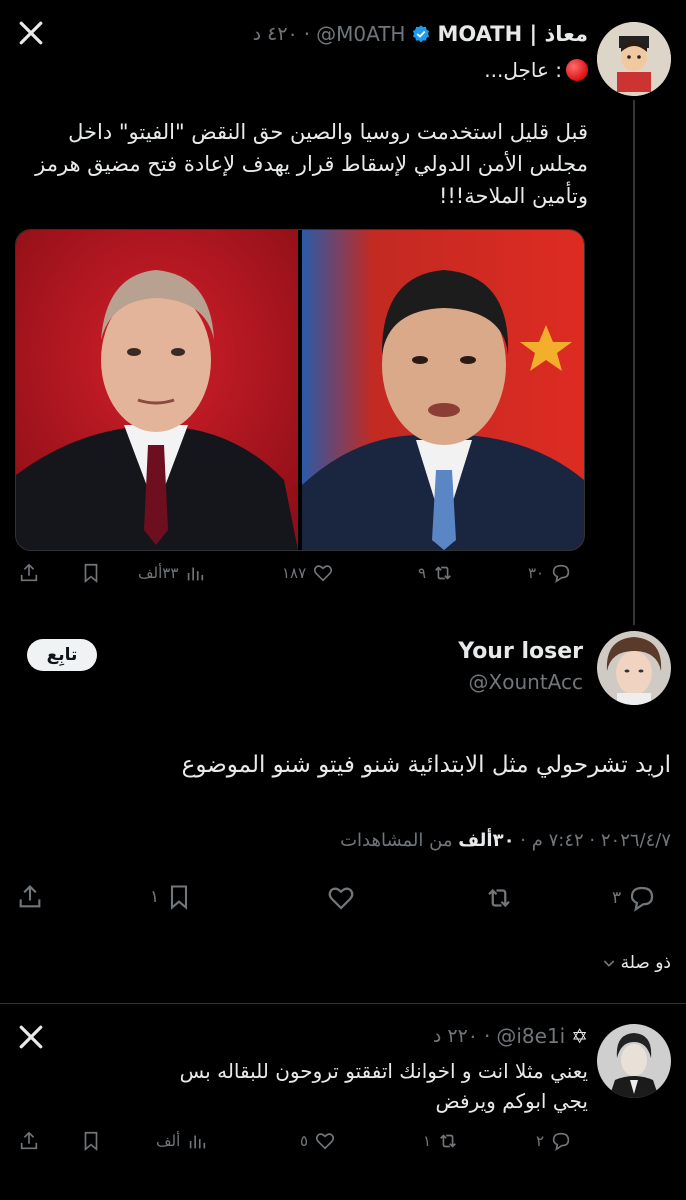 This screenshot has width=686, height=1200. What do you see at coordinates (634, 362) in the screenshot?
I see `thread-line` at bounding box center [634, 362].